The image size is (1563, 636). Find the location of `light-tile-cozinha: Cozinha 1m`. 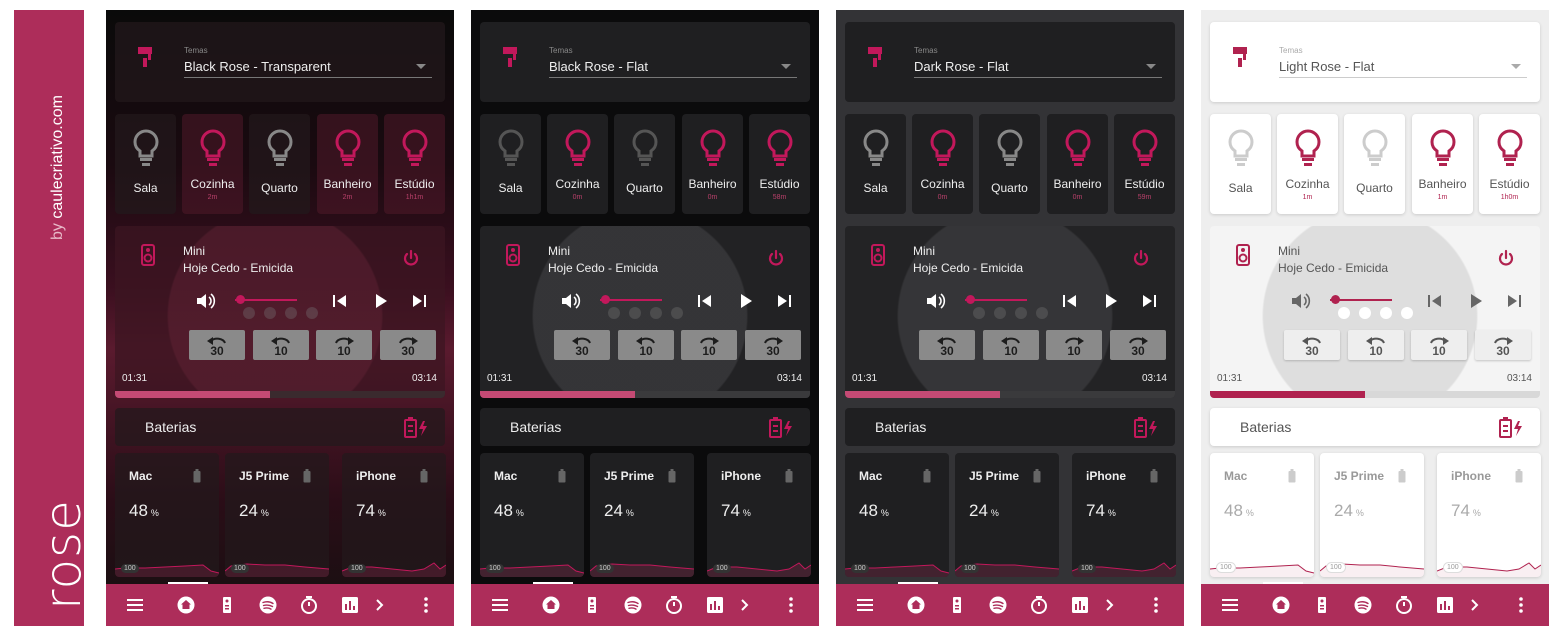

light-tile-cozinha: Cozinha 1m is located at coordinates (1307, 164).